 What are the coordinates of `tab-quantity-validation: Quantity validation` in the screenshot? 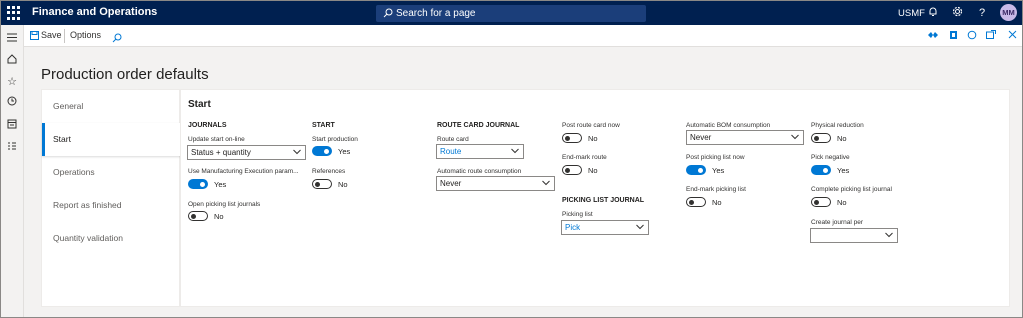 It's located at (111, 238).